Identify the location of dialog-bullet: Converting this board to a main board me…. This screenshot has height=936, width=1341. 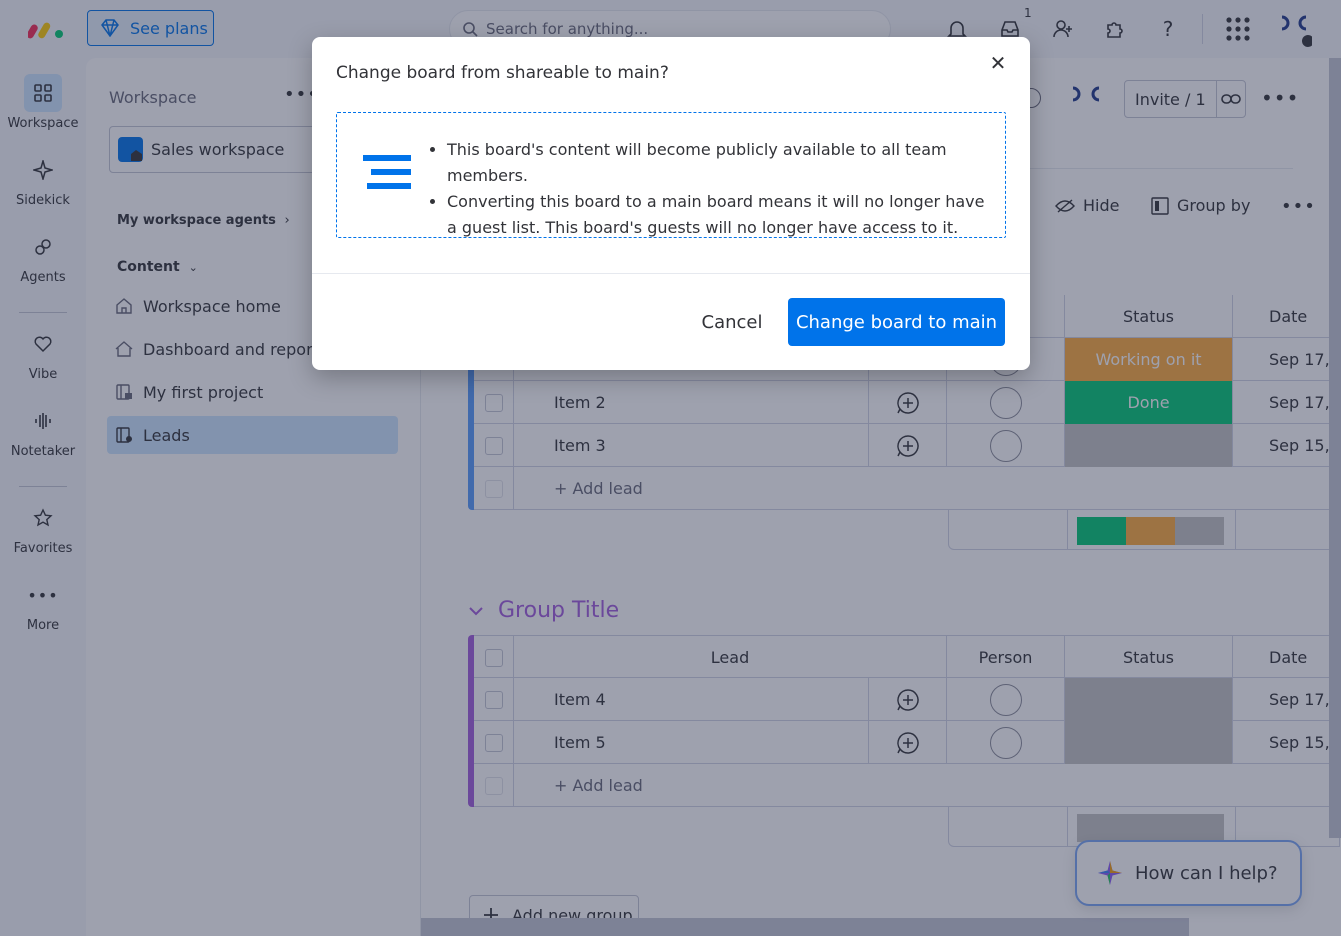
(722, 215).